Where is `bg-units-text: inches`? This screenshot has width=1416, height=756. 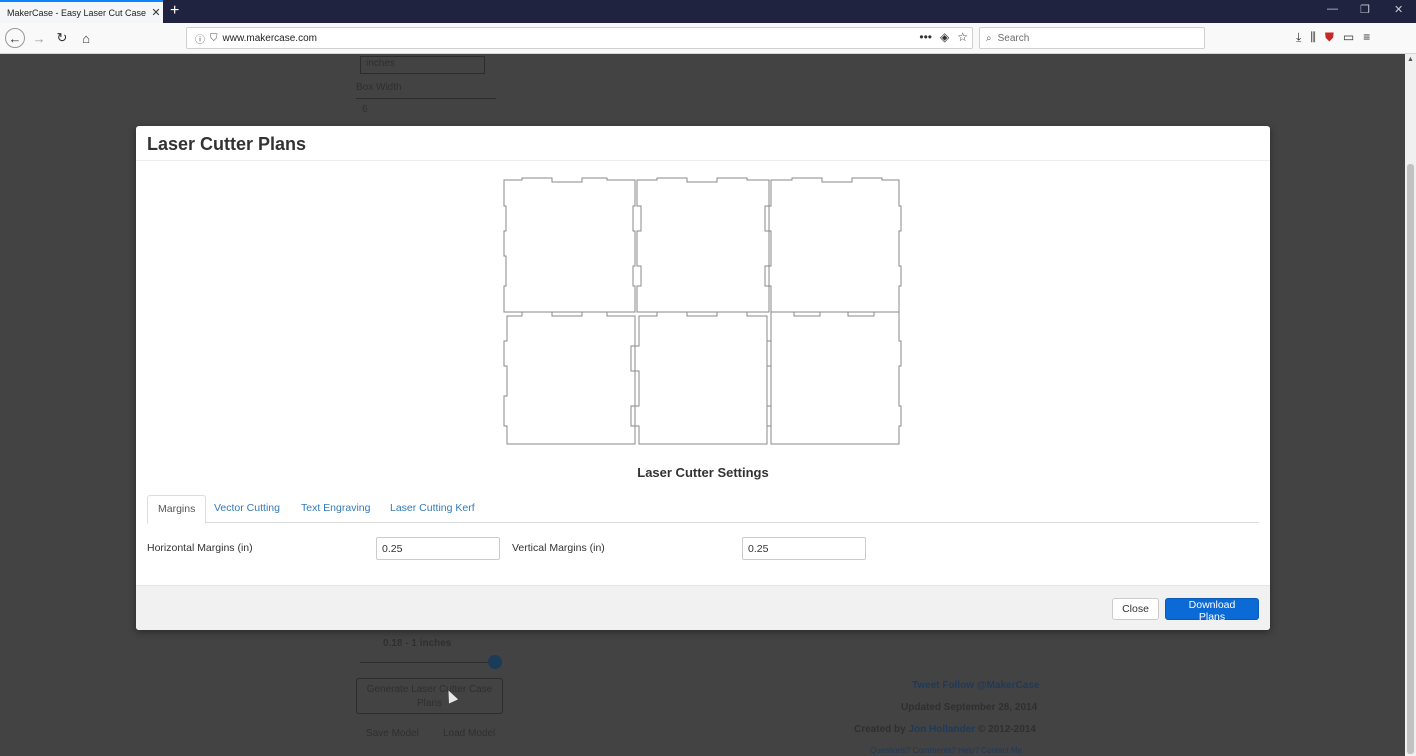 bg-units-text: inches is located at coordinates (380, 63).